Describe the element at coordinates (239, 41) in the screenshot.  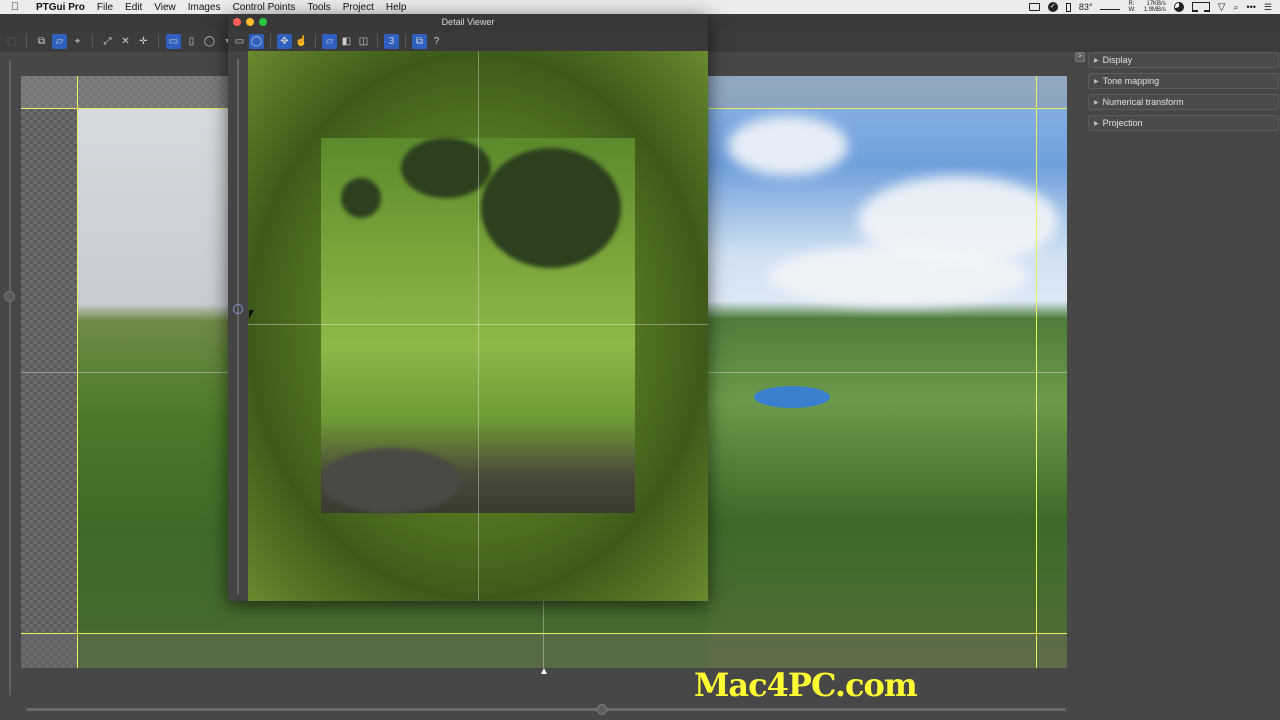
I see `rectangle-view-icon: ▭` at that location.